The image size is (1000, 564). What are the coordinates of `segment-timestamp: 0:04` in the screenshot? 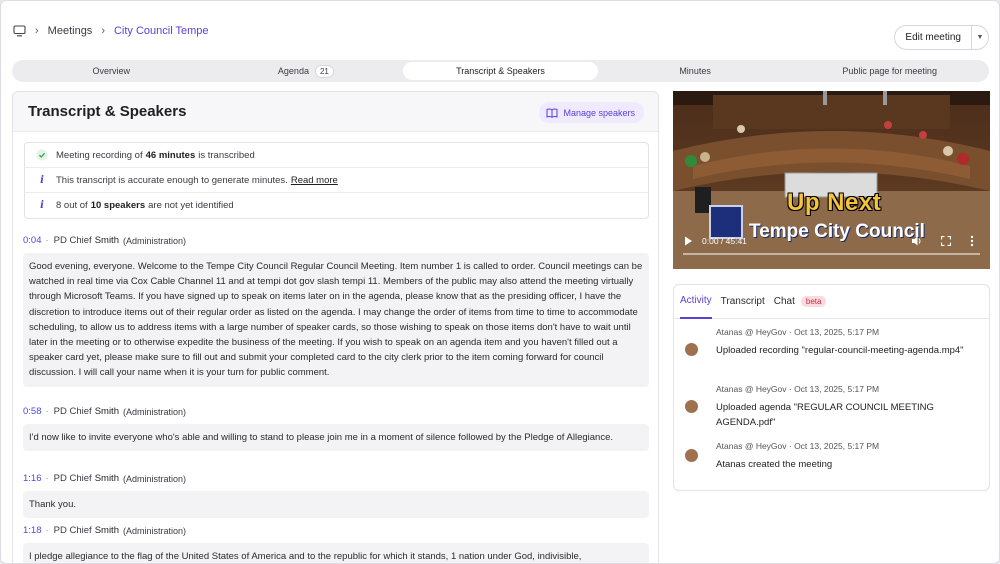 It's located at (32, 240).